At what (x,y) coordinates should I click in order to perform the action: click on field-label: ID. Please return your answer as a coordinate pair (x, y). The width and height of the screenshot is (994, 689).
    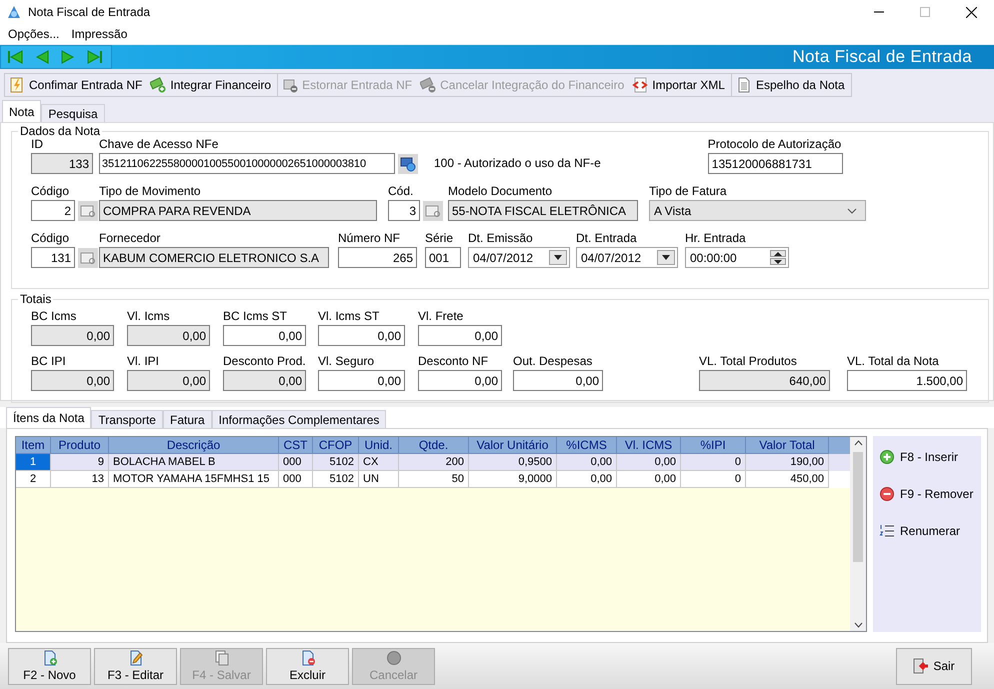
    Looking at the image, I should click on (37, 146).